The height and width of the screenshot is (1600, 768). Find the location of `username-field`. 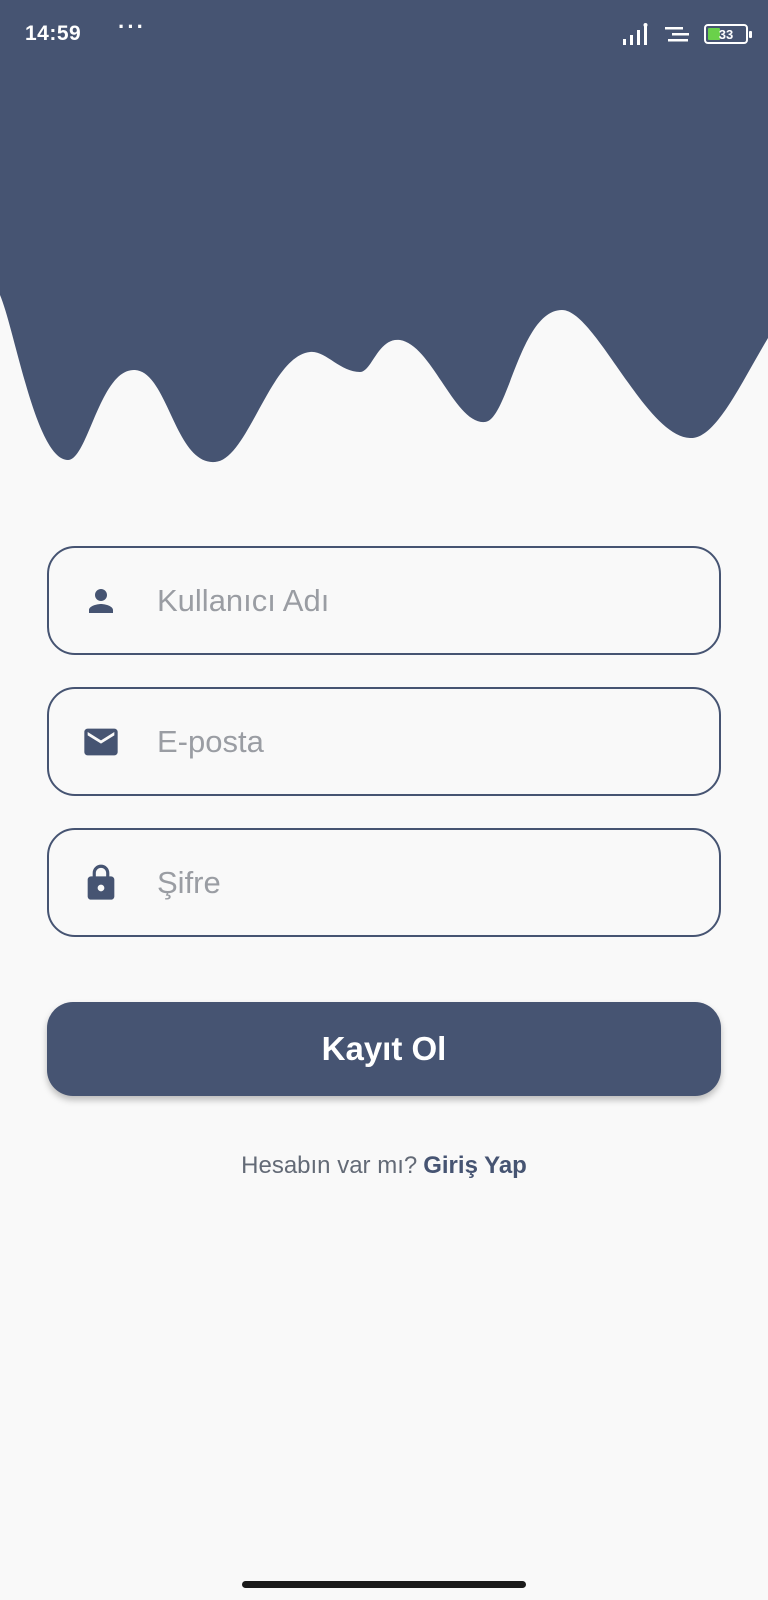

username-field is located at coordinates (384, 600).